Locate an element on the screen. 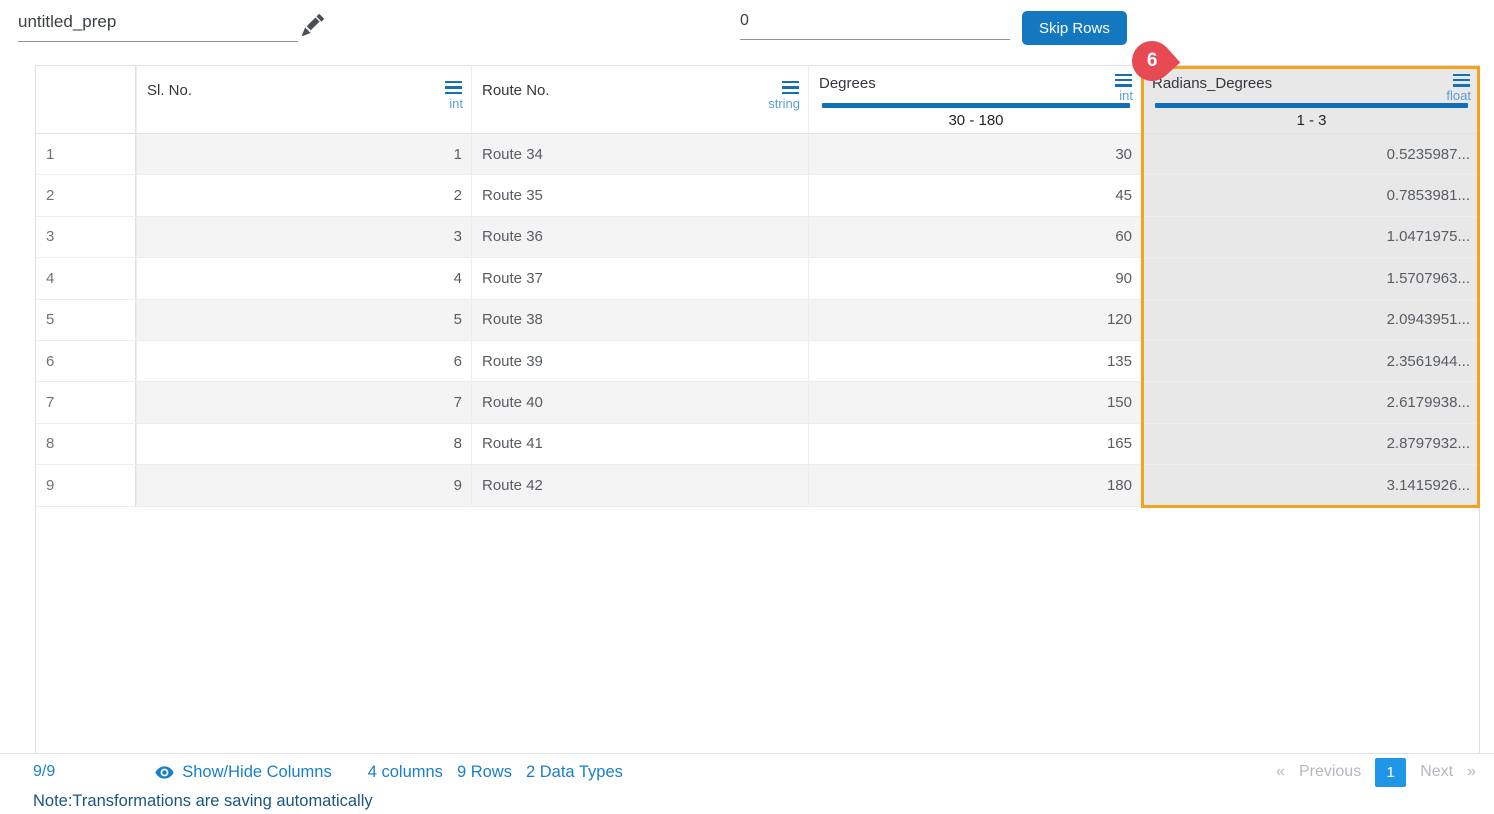 Image resolution: width=1494 pixels, height=814 pixels. table-stats: 4 columns 9 Rows 2 Data Types is located at coordinates (495, 772).